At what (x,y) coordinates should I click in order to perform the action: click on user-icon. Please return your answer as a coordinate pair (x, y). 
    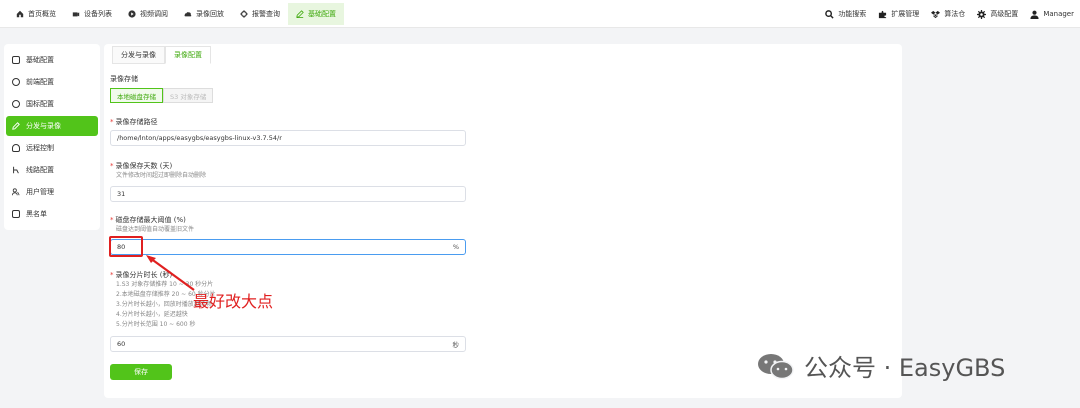
    Looking at the image, I should click on (1034, 14).